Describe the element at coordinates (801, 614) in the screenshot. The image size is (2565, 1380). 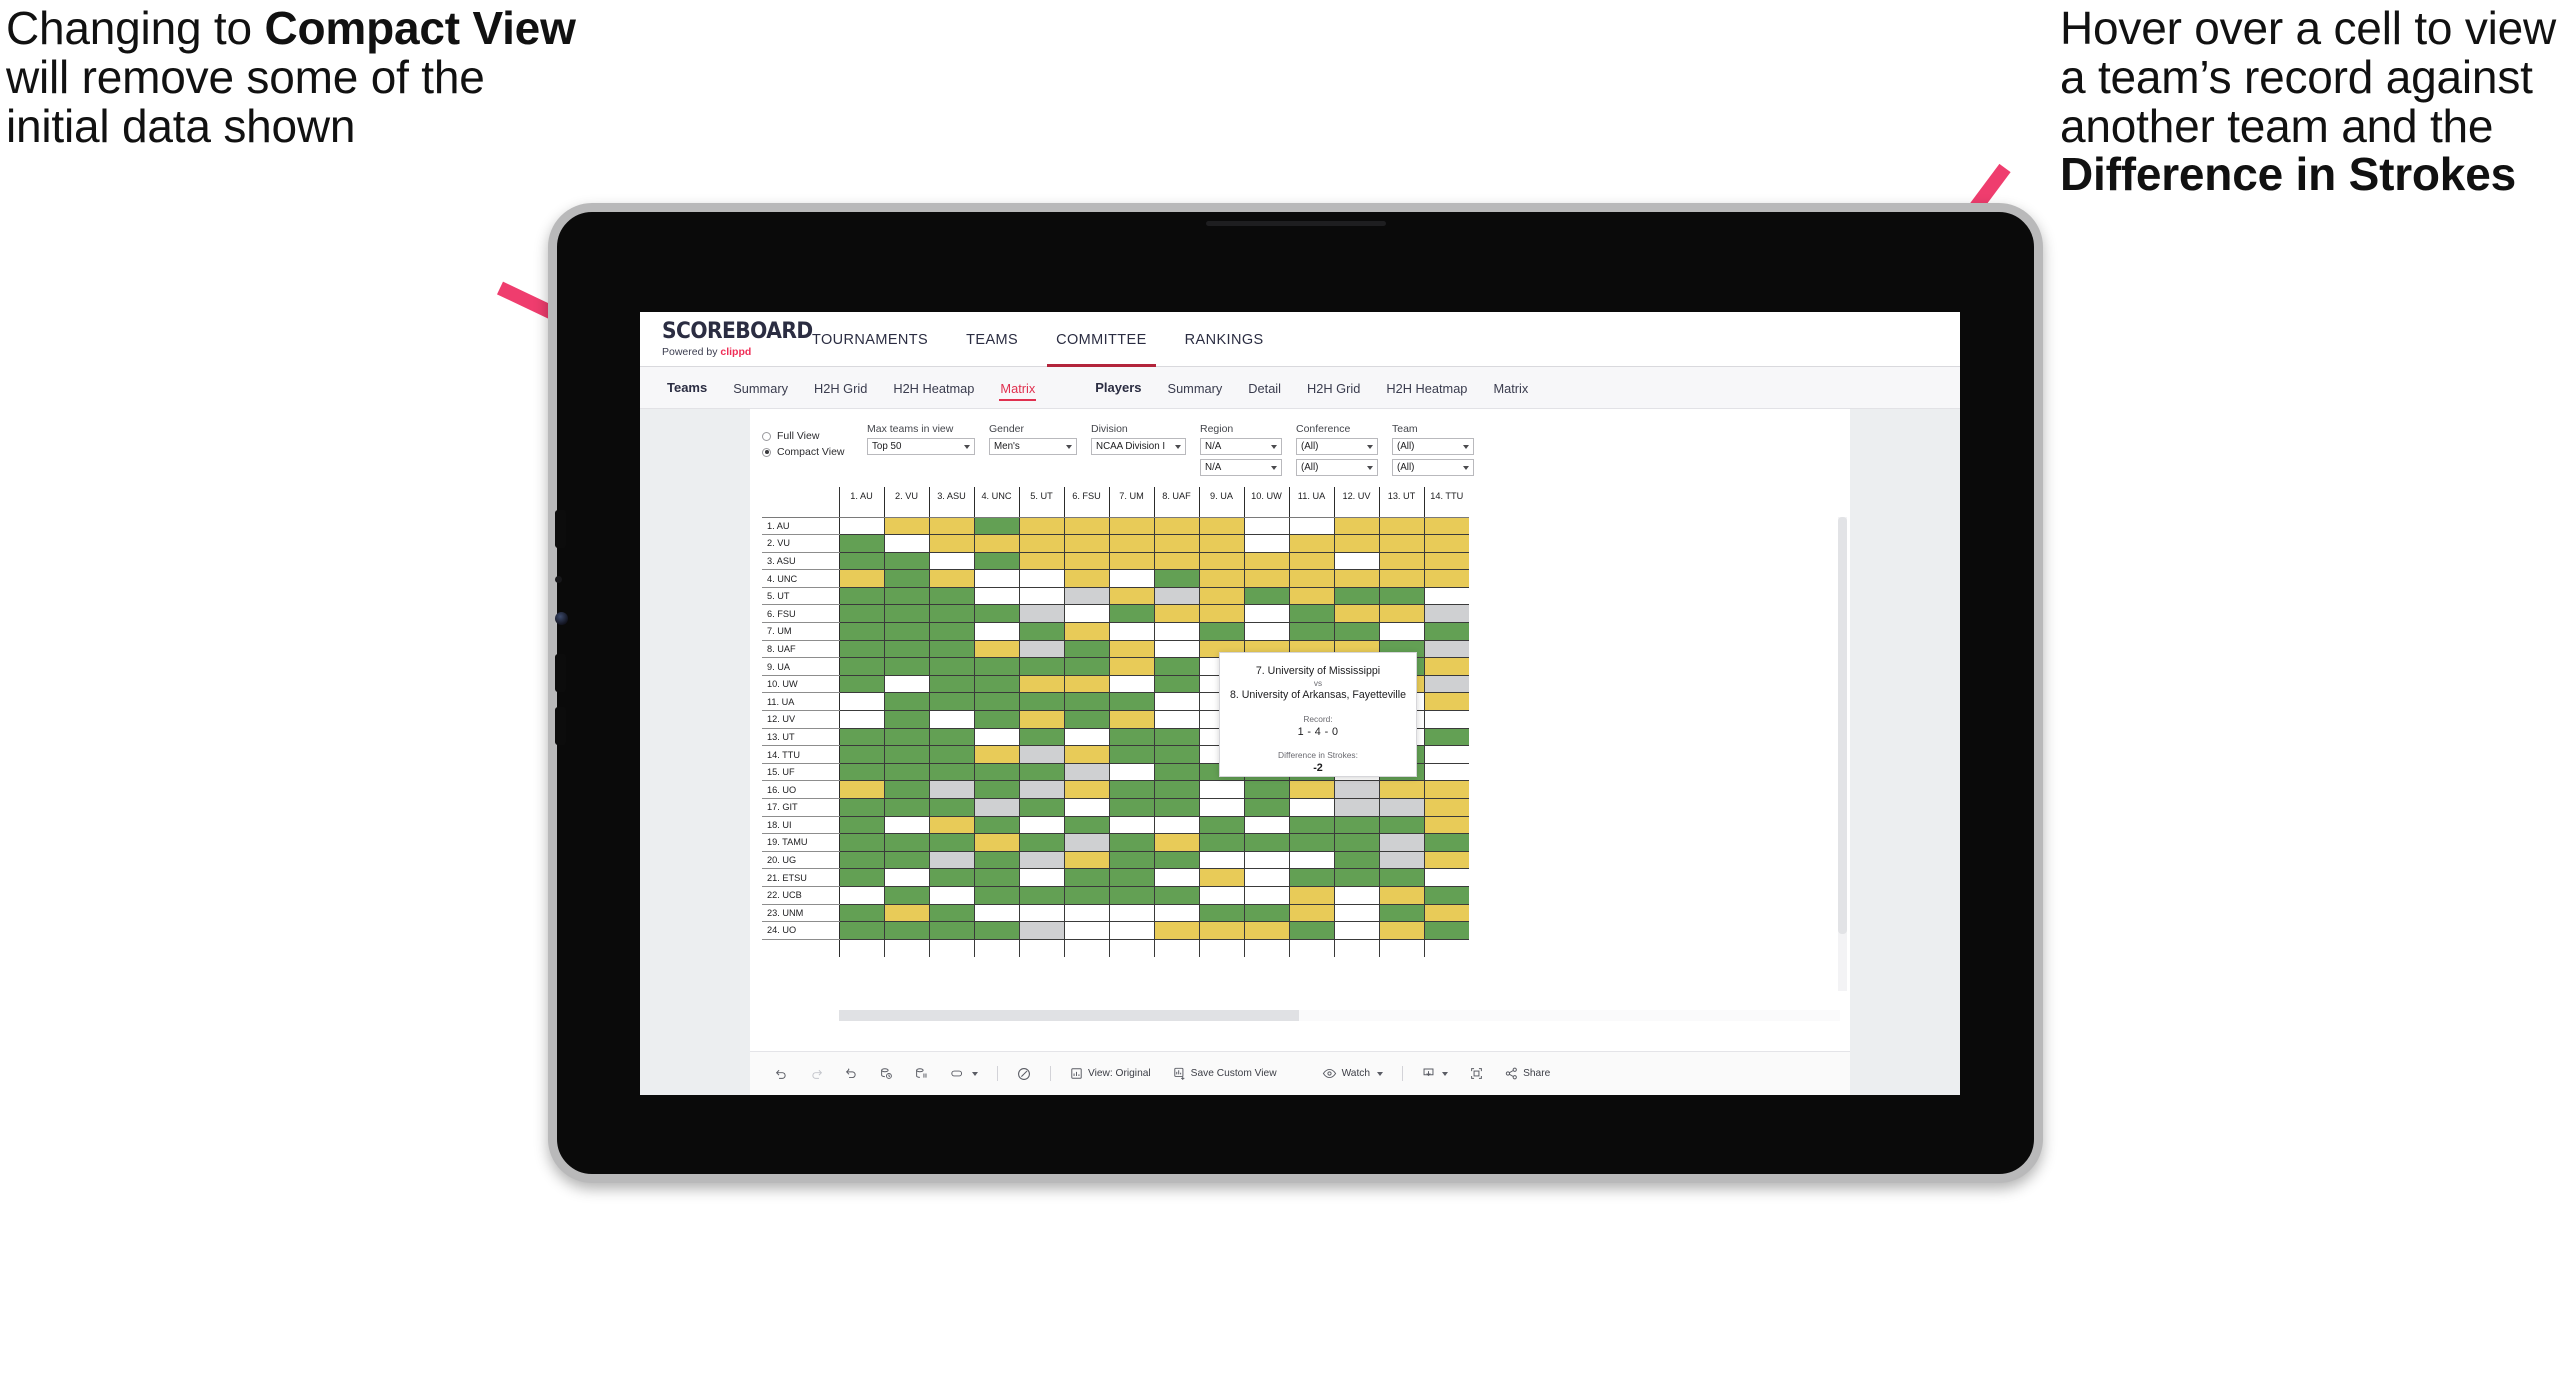
I see `matrix-row-header: 6. FSU` at that location.